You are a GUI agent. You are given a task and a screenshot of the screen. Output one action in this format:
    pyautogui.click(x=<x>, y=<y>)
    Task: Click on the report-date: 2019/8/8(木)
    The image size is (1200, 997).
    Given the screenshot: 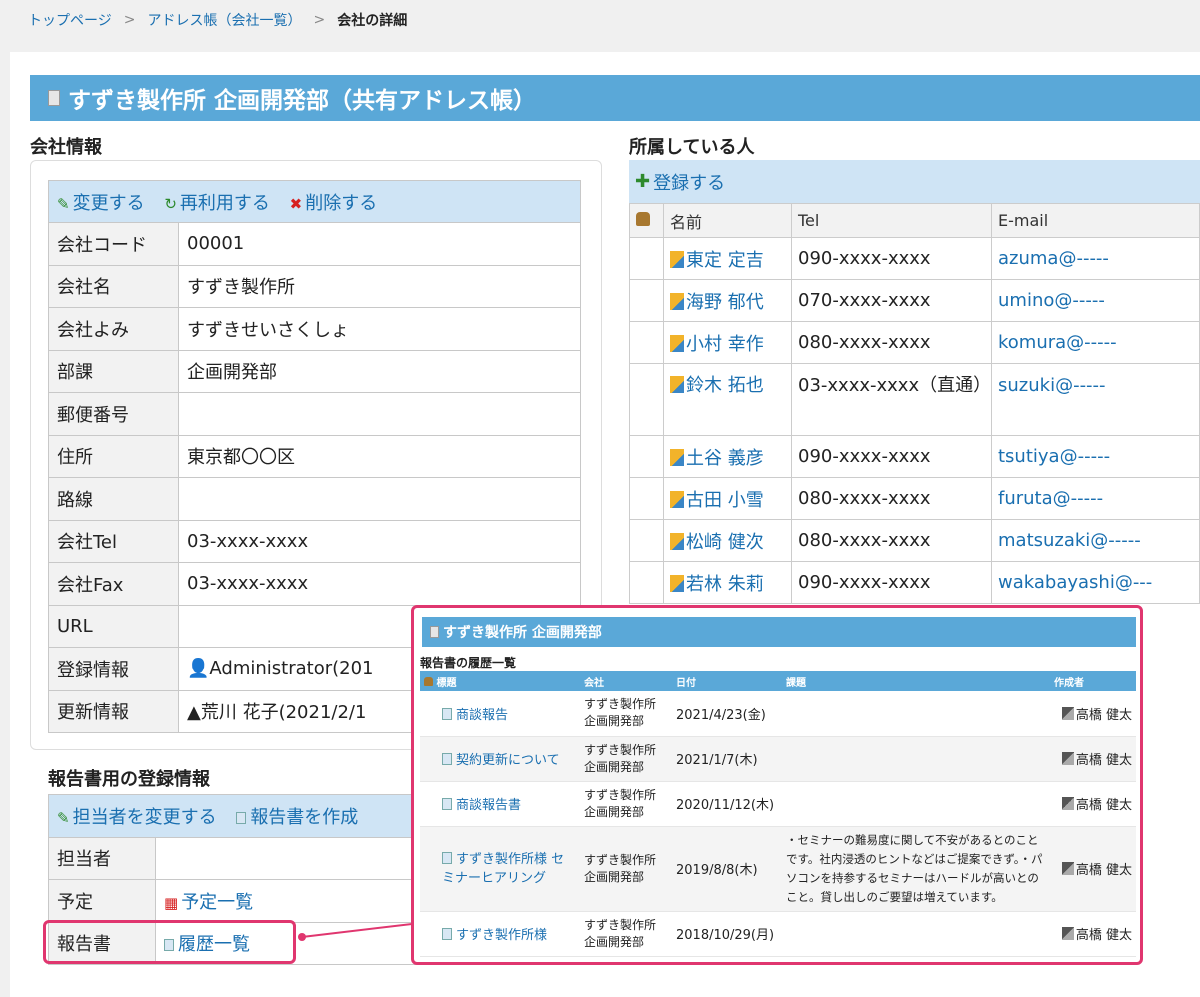 What is the action you would take?
    pyautogui.click(x=727, y=869)
    